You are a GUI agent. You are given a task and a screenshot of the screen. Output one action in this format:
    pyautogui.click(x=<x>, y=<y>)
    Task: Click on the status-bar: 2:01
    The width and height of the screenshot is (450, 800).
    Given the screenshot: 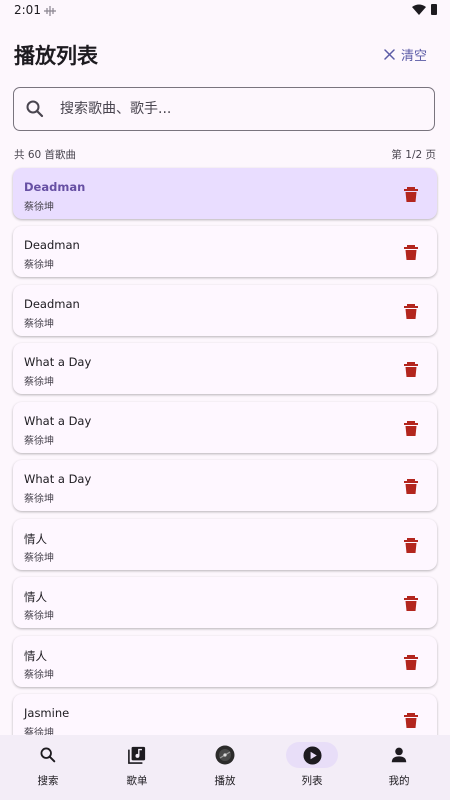 What is the action you would take?
    pyautogui.click(x=225, y=11)
    